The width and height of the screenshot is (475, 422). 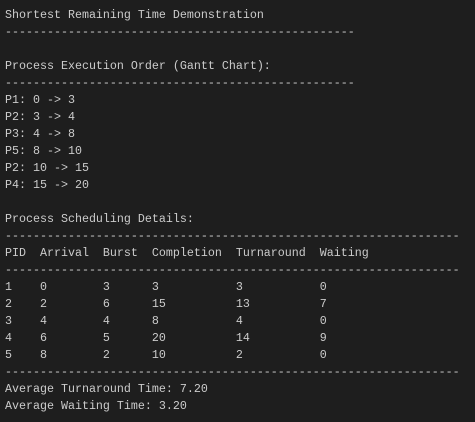 I want to click on table-row: 1 0 3 3 3 0, so click(x=240, y=287).